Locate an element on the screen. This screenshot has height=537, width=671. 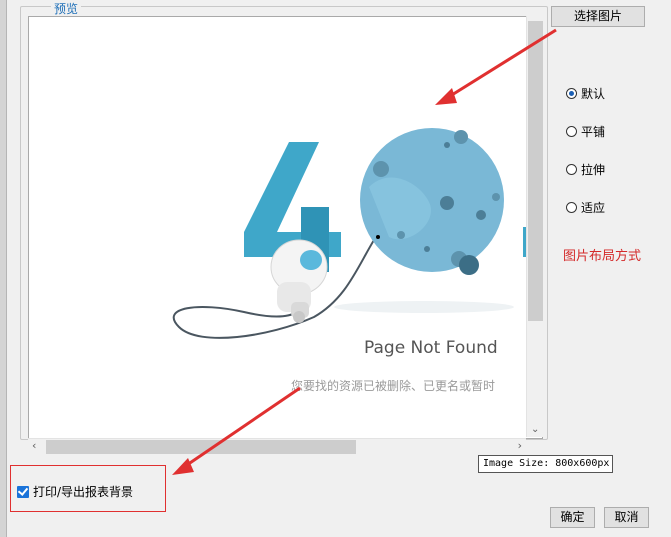
preview-legend: 预览 is located at coordinates (66, 9).